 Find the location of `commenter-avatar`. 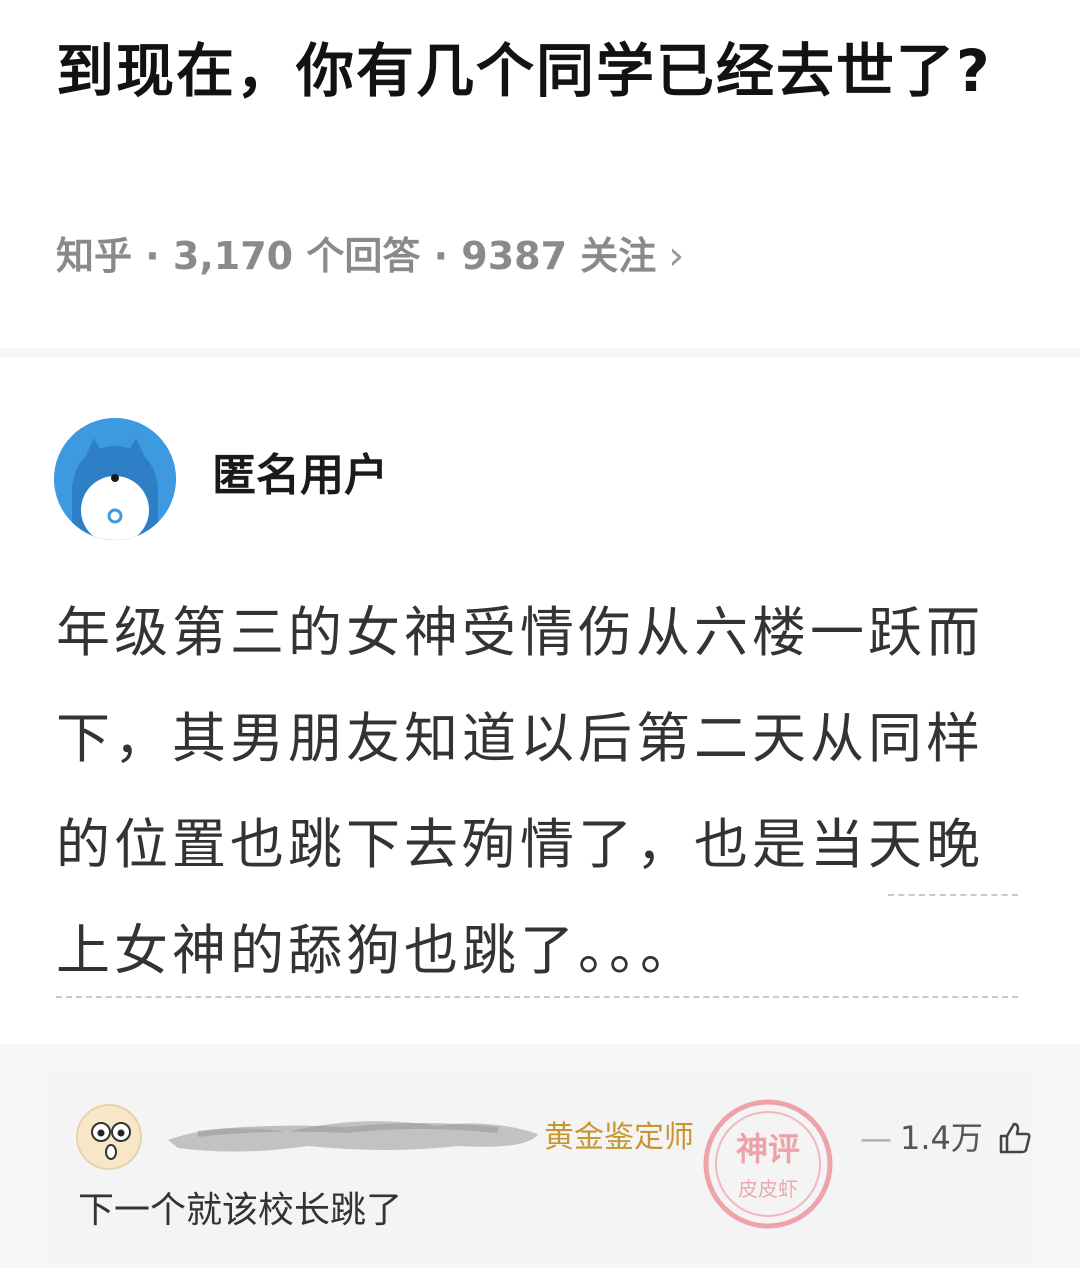

commenter-avatar is located at coordinates (109, 1137).